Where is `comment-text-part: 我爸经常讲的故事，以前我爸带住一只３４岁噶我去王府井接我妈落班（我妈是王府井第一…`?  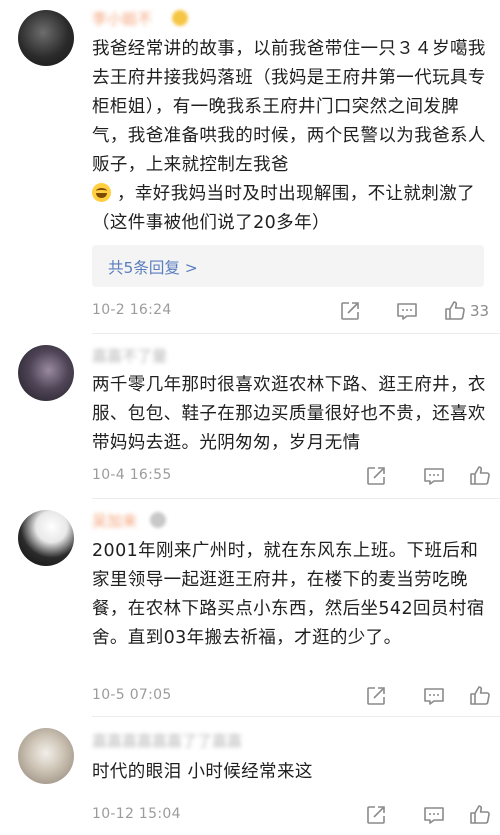 comment-text-part: 我爸经常讲的故事，以前我爸带住一只３４岁噶我去王府井接我妈落班（我妈是王府井第一… is located at coordinates (289, 107).